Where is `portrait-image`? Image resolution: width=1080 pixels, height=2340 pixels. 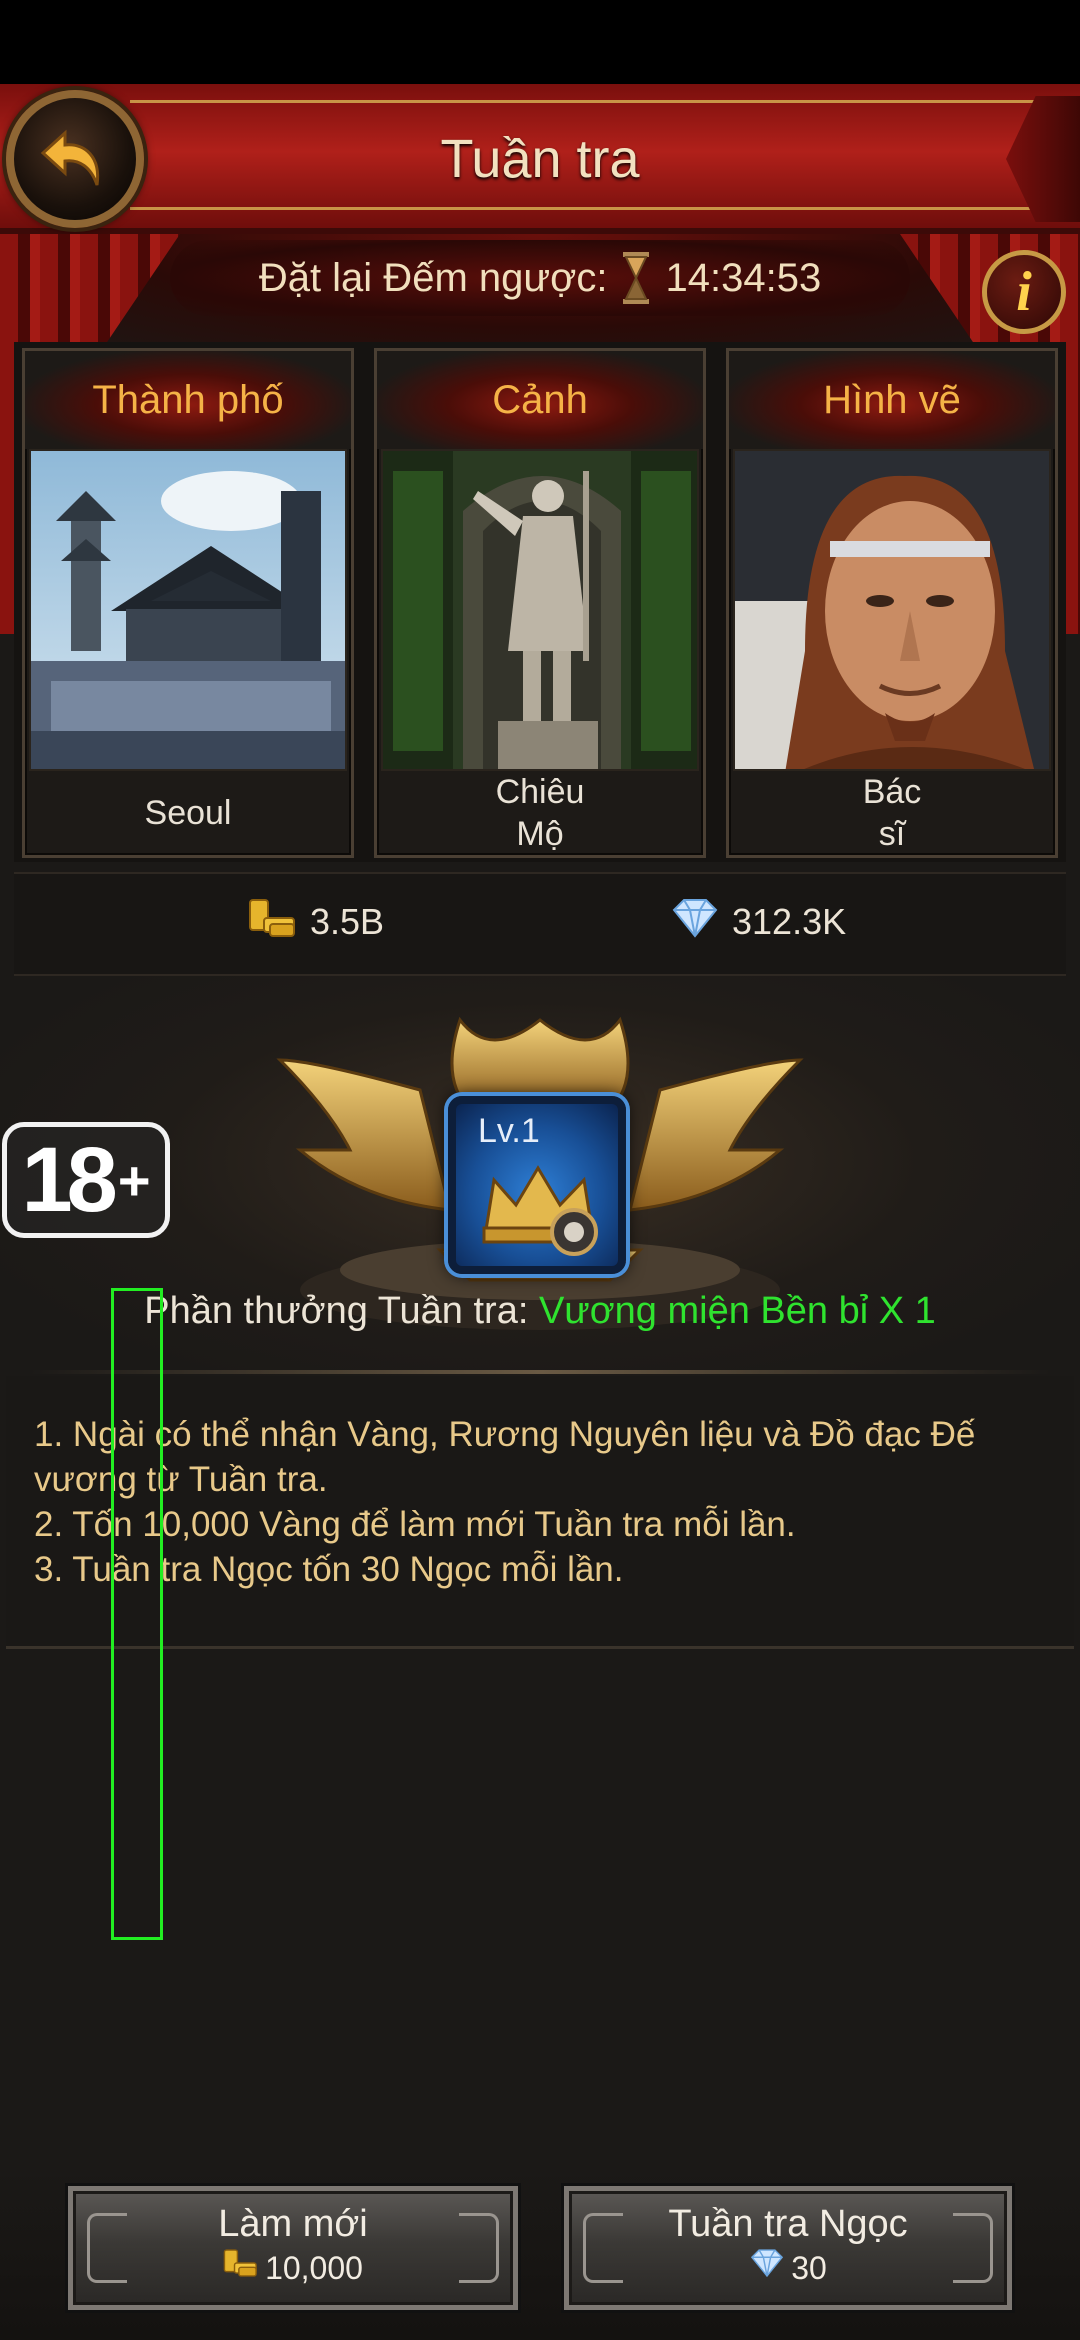
portrait-image is located at coordinates (892, 610).